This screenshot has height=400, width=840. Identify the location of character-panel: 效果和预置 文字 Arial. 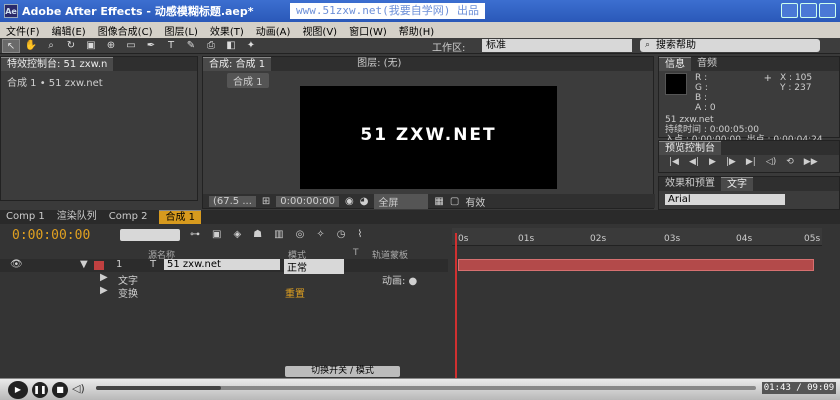
(749, 193).